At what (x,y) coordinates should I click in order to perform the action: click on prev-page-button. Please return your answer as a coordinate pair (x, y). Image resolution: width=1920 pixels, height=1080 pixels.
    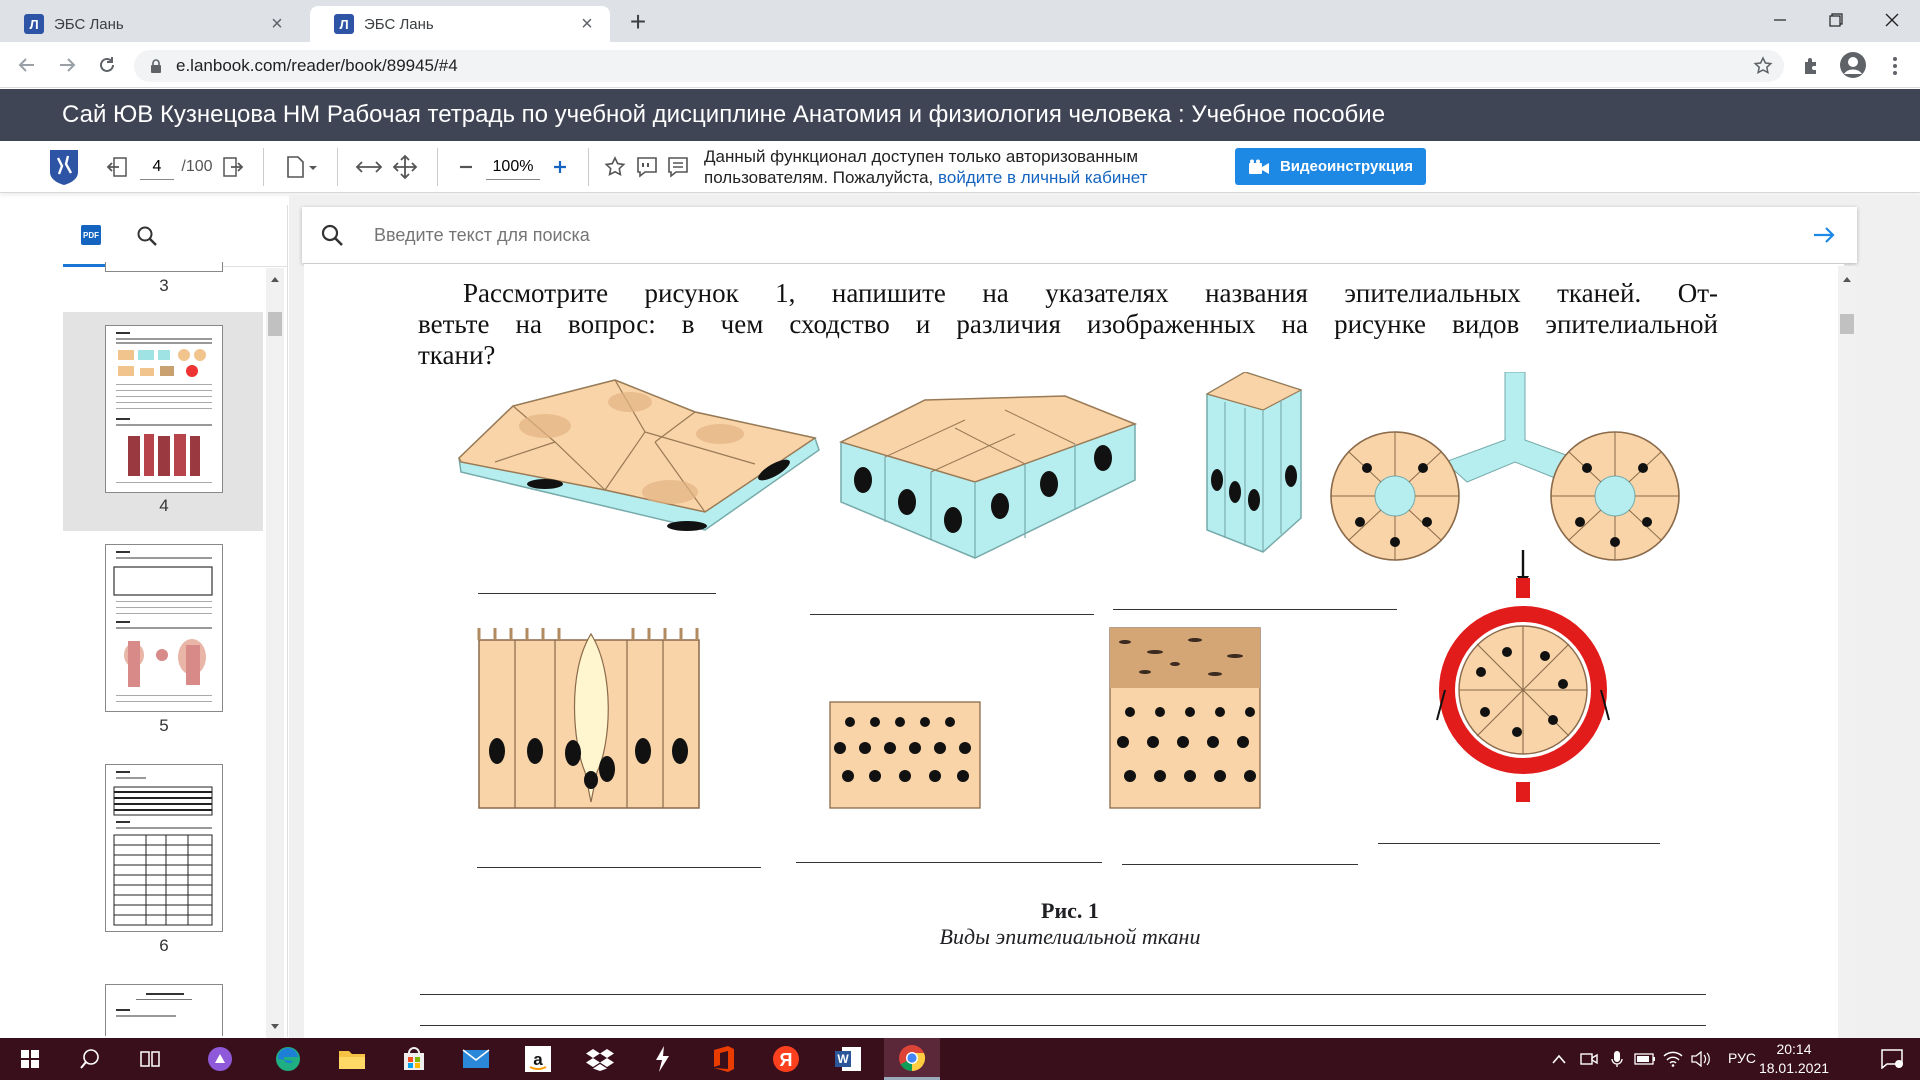
    Looking at the image, I should click on (118, 167).